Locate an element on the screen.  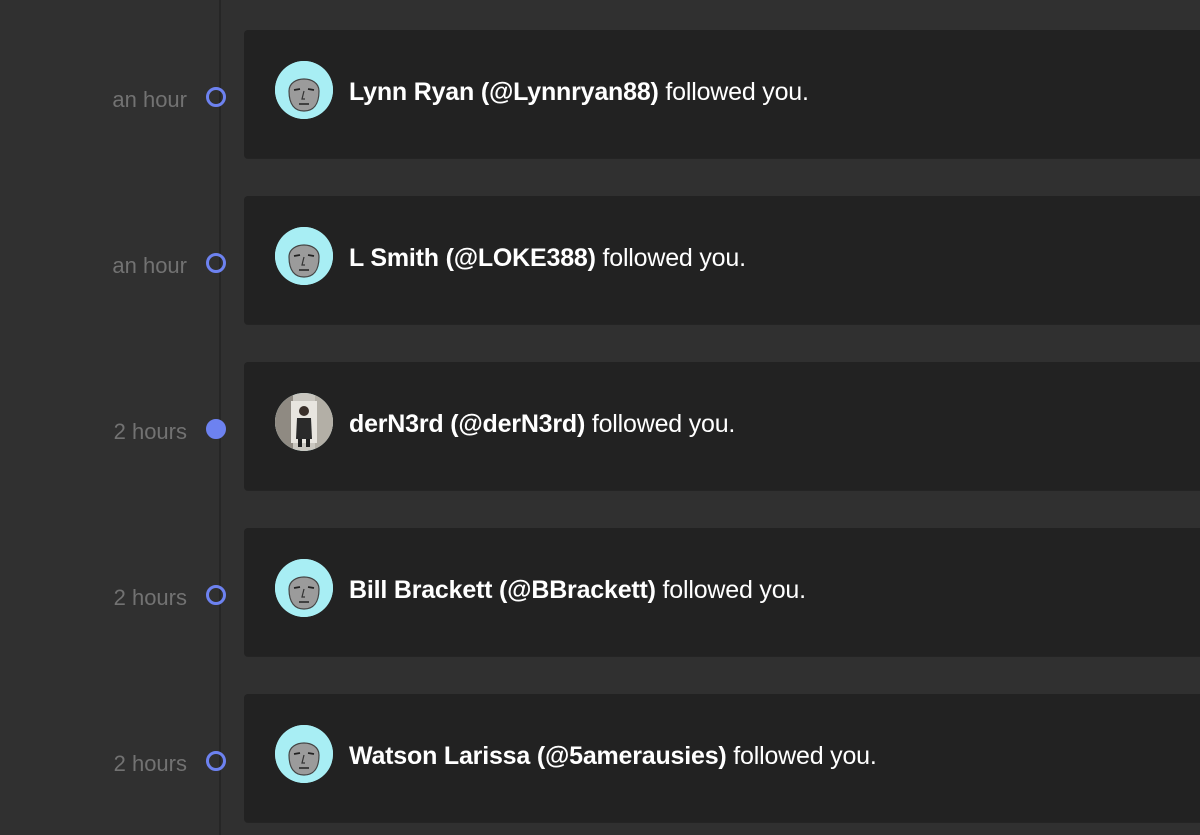
notification-message: Lynn Ryan (@Lynnryan88) followed you. is located at coordinates (579, 92).